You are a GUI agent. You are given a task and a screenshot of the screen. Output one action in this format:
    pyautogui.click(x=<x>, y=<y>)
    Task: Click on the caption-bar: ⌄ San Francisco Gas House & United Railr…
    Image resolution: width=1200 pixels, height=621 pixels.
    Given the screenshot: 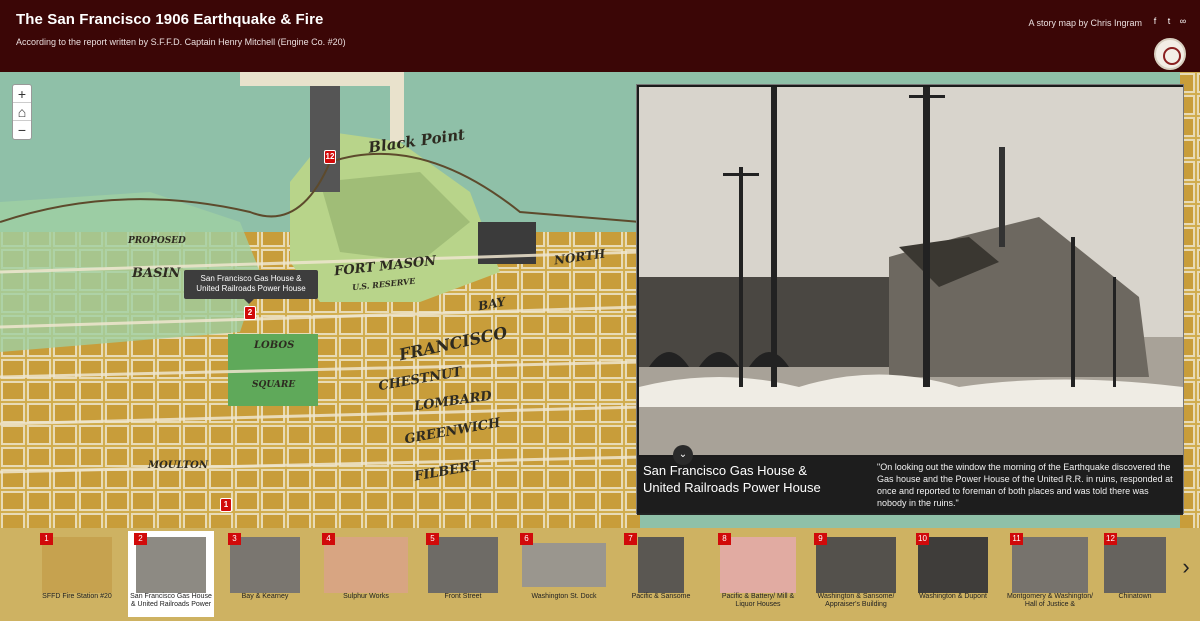 What is the action you would take?
    pyautogui.click(x=910, y=480)
    